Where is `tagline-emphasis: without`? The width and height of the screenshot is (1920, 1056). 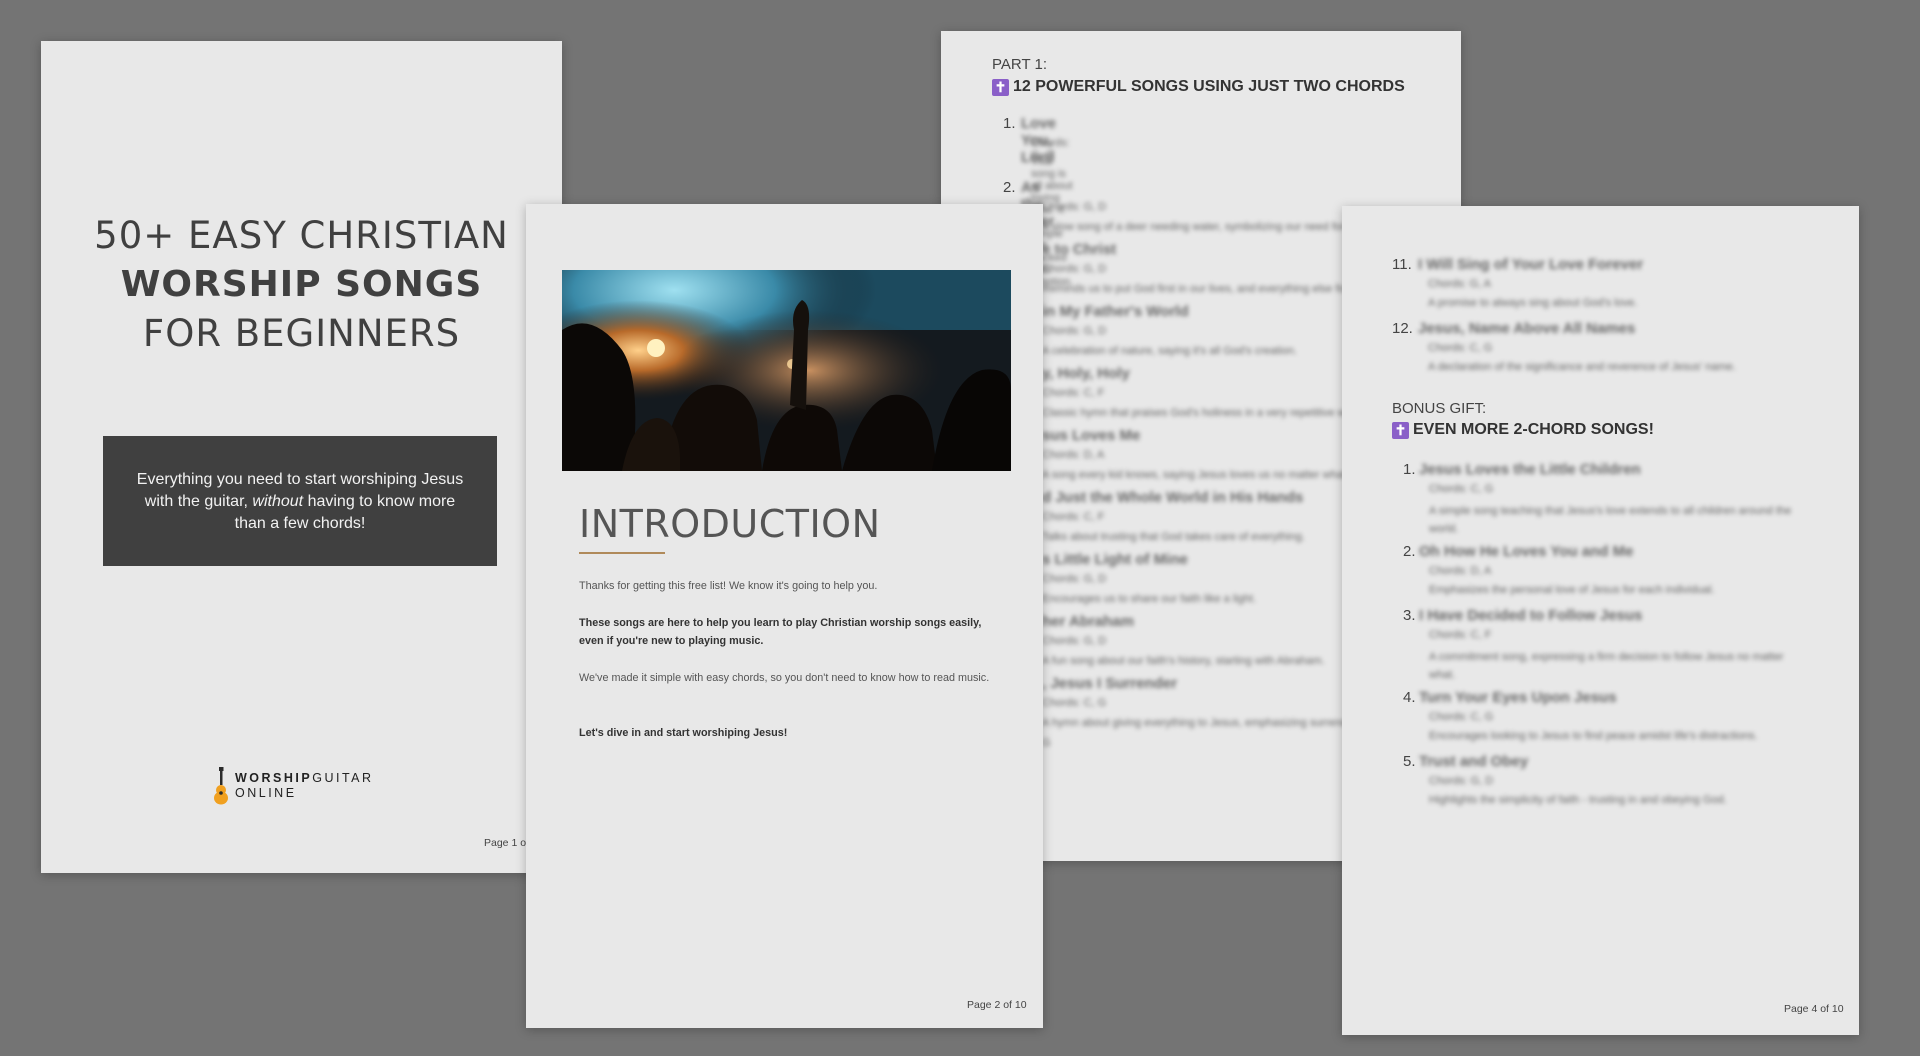 tagline-emphasis: without is located at coordinates (278, 501).